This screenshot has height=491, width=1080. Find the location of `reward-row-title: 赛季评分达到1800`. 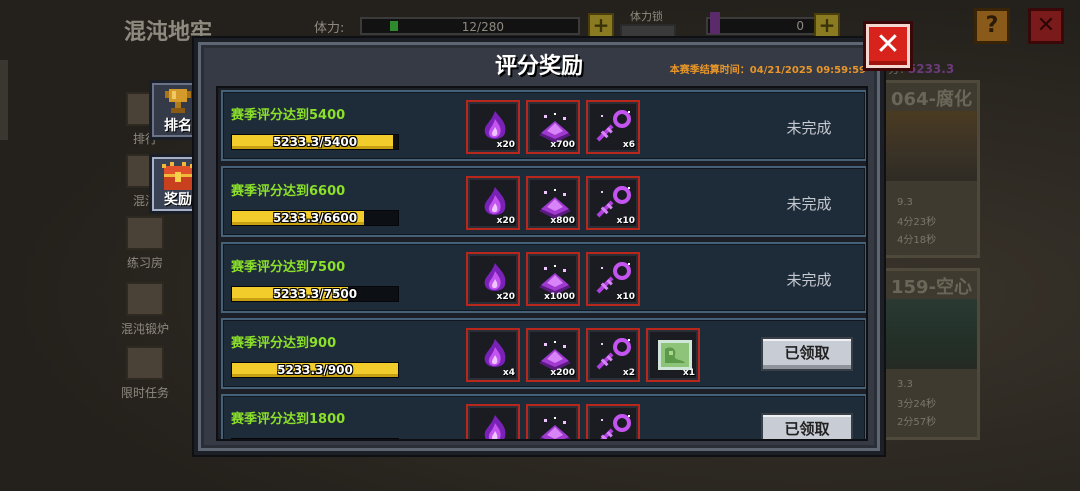

reward-row-title: 赛季评分达到1800 is located at coordinates (288, 419).